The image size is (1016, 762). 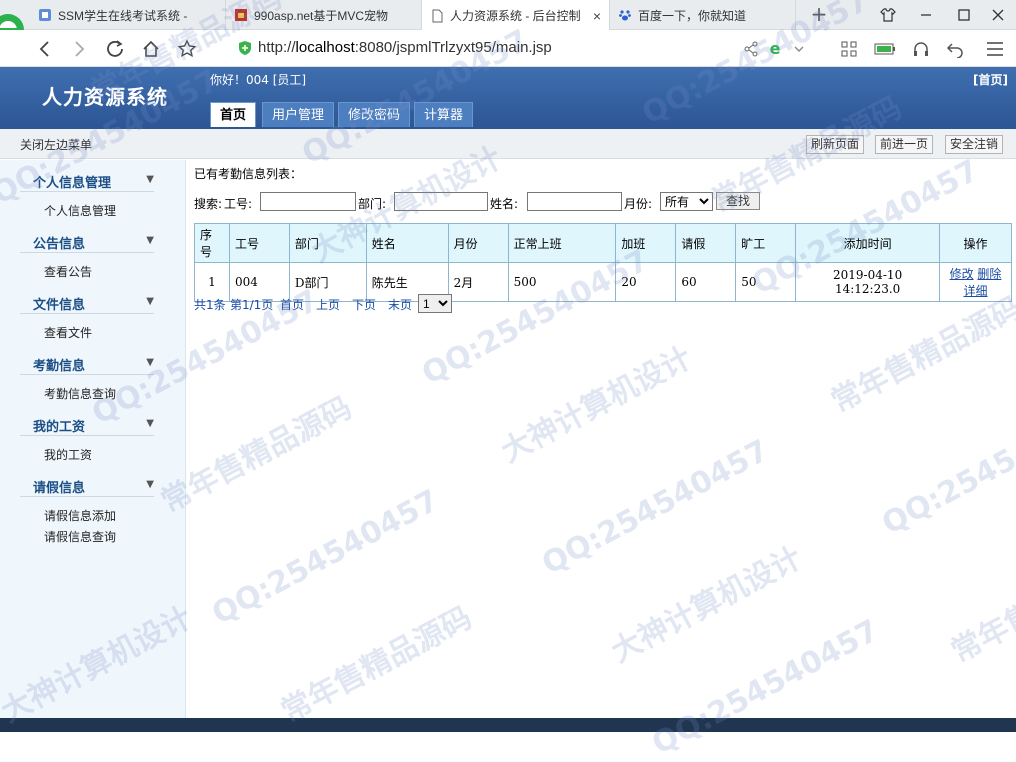 What do you see at coordinates (516, 15) in the screenshot?
I see `browser-tab-3-active: 人力资源系统 - 后台控制 ×` at bounding box center [516, 15].